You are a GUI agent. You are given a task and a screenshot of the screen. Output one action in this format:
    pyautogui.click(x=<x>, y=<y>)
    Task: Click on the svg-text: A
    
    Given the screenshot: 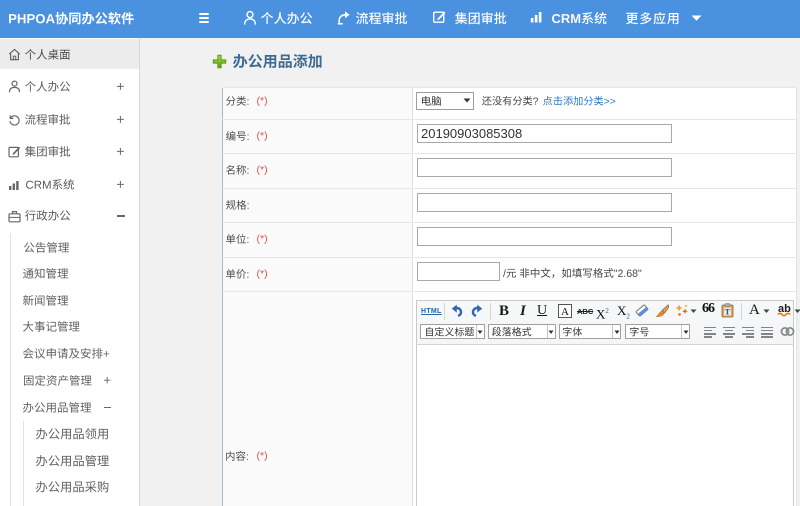 What is the action you would take?
    pyautogui.click(x=565, y=312)
    